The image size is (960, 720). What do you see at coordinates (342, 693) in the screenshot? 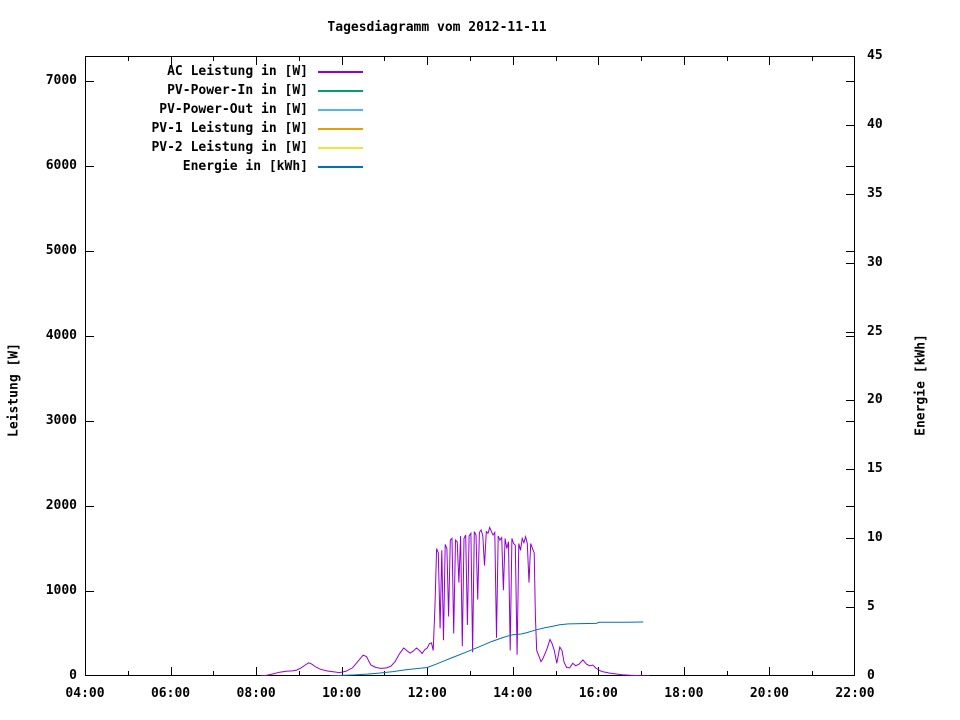
I see `x-tick-label: 10:00` at bounding box center [342, 693].